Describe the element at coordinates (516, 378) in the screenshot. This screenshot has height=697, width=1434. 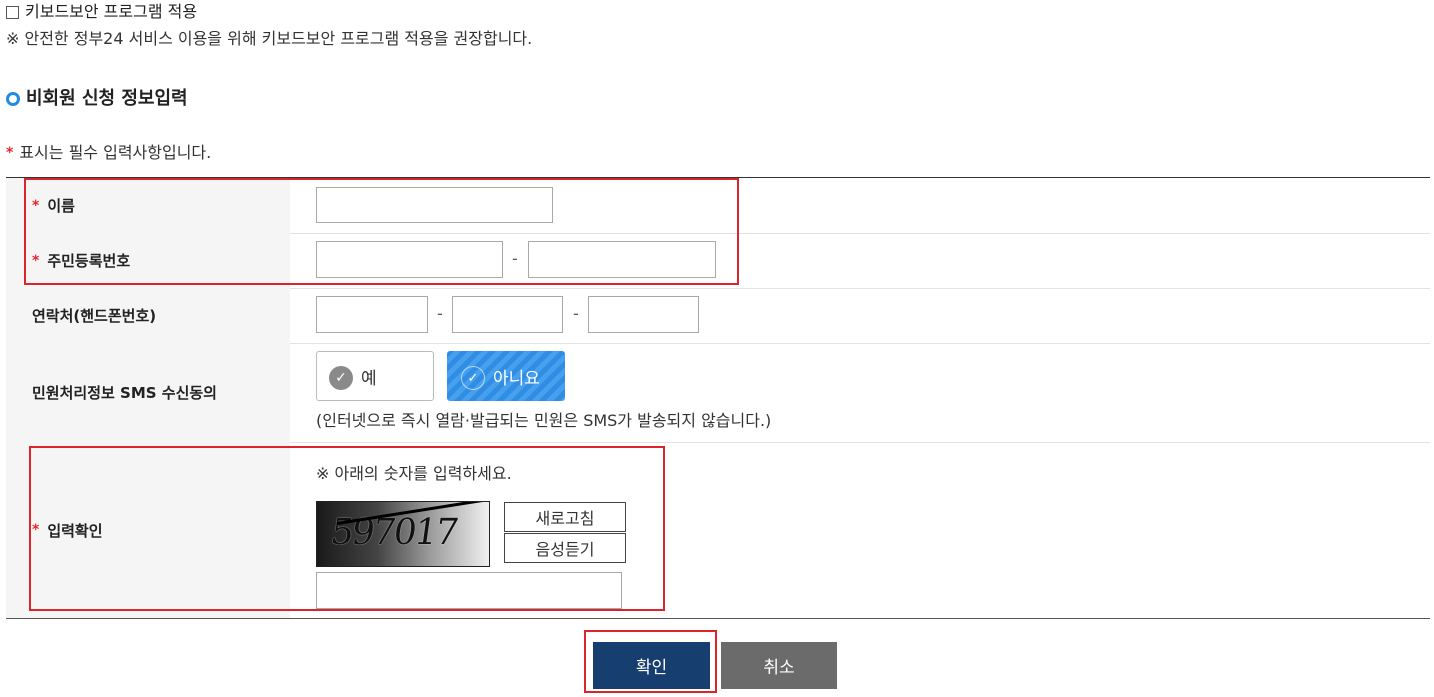
I see `sms-no-label: 아니요` at that location.